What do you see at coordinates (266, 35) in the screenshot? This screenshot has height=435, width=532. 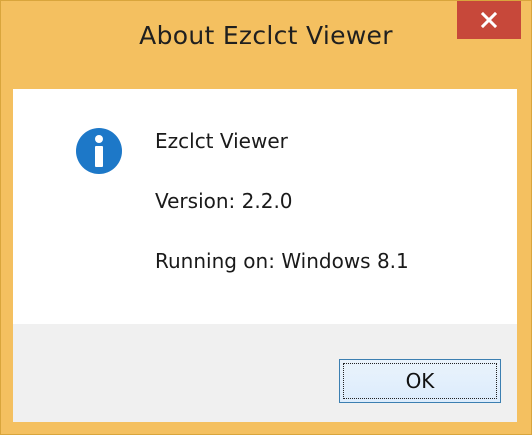 I see `dialog-title: About Ezclct Viewer` at bounding box center [266, 35].